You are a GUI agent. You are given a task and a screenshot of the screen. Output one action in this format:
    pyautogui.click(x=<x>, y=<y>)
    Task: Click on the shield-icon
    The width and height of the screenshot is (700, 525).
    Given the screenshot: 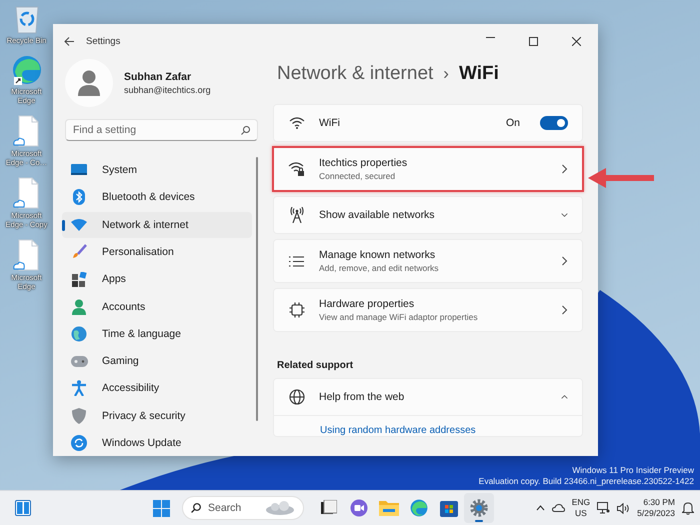 What is the action you would take?
    pyautogui.click(x=79, y=416)
    